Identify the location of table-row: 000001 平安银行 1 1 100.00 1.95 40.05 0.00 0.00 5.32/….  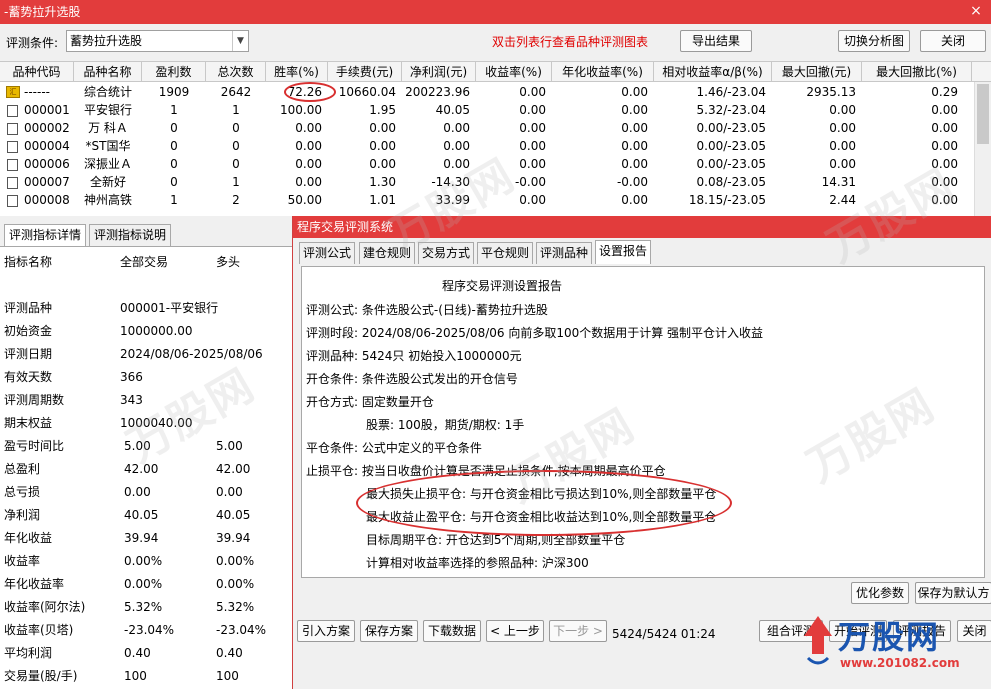
(495, 110).